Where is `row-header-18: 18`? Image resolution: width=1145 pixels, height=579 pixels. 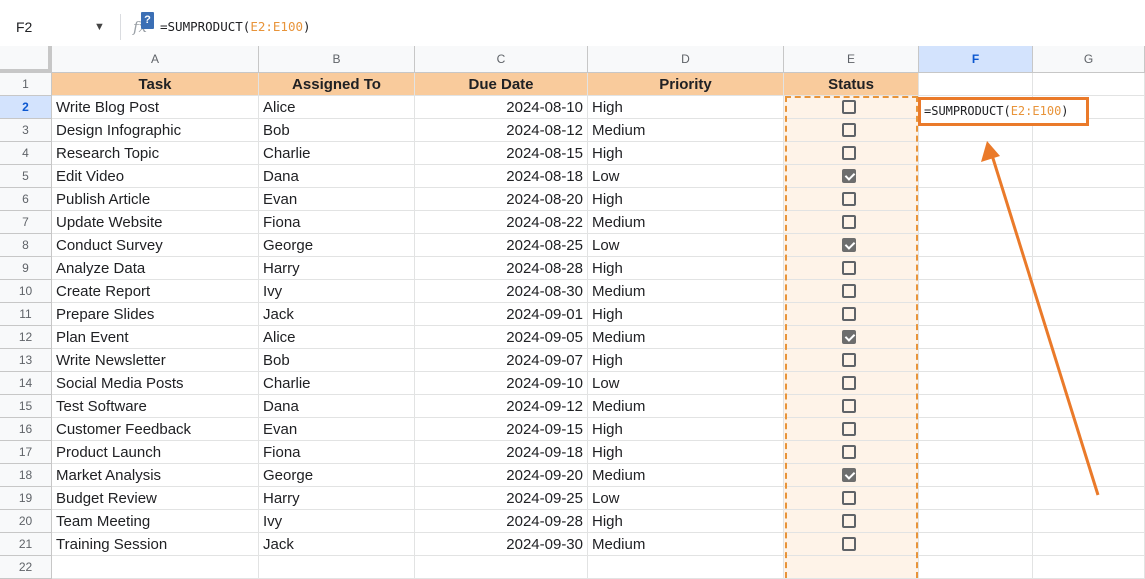 row-header-18: 18 is located at coordinates (26, 475).